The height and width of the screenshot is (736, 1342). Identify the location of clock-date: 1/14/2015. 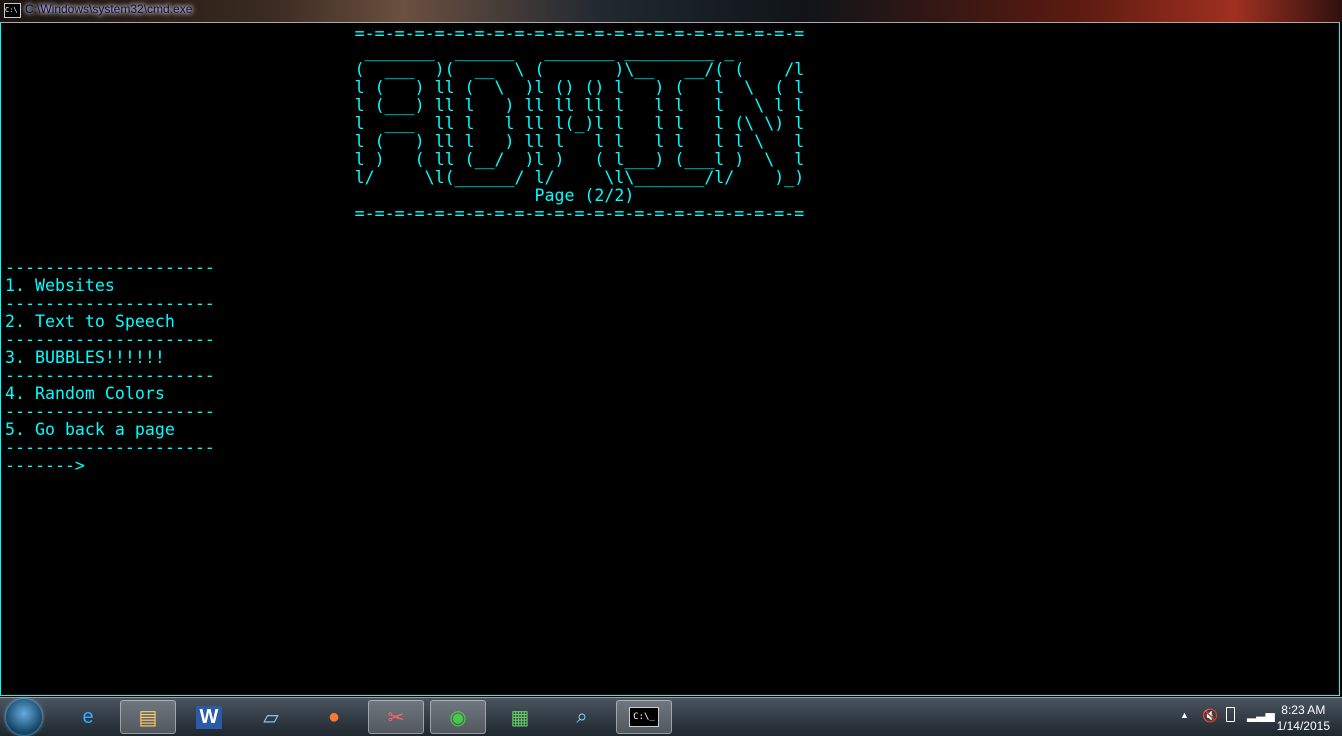
(1303, 726).